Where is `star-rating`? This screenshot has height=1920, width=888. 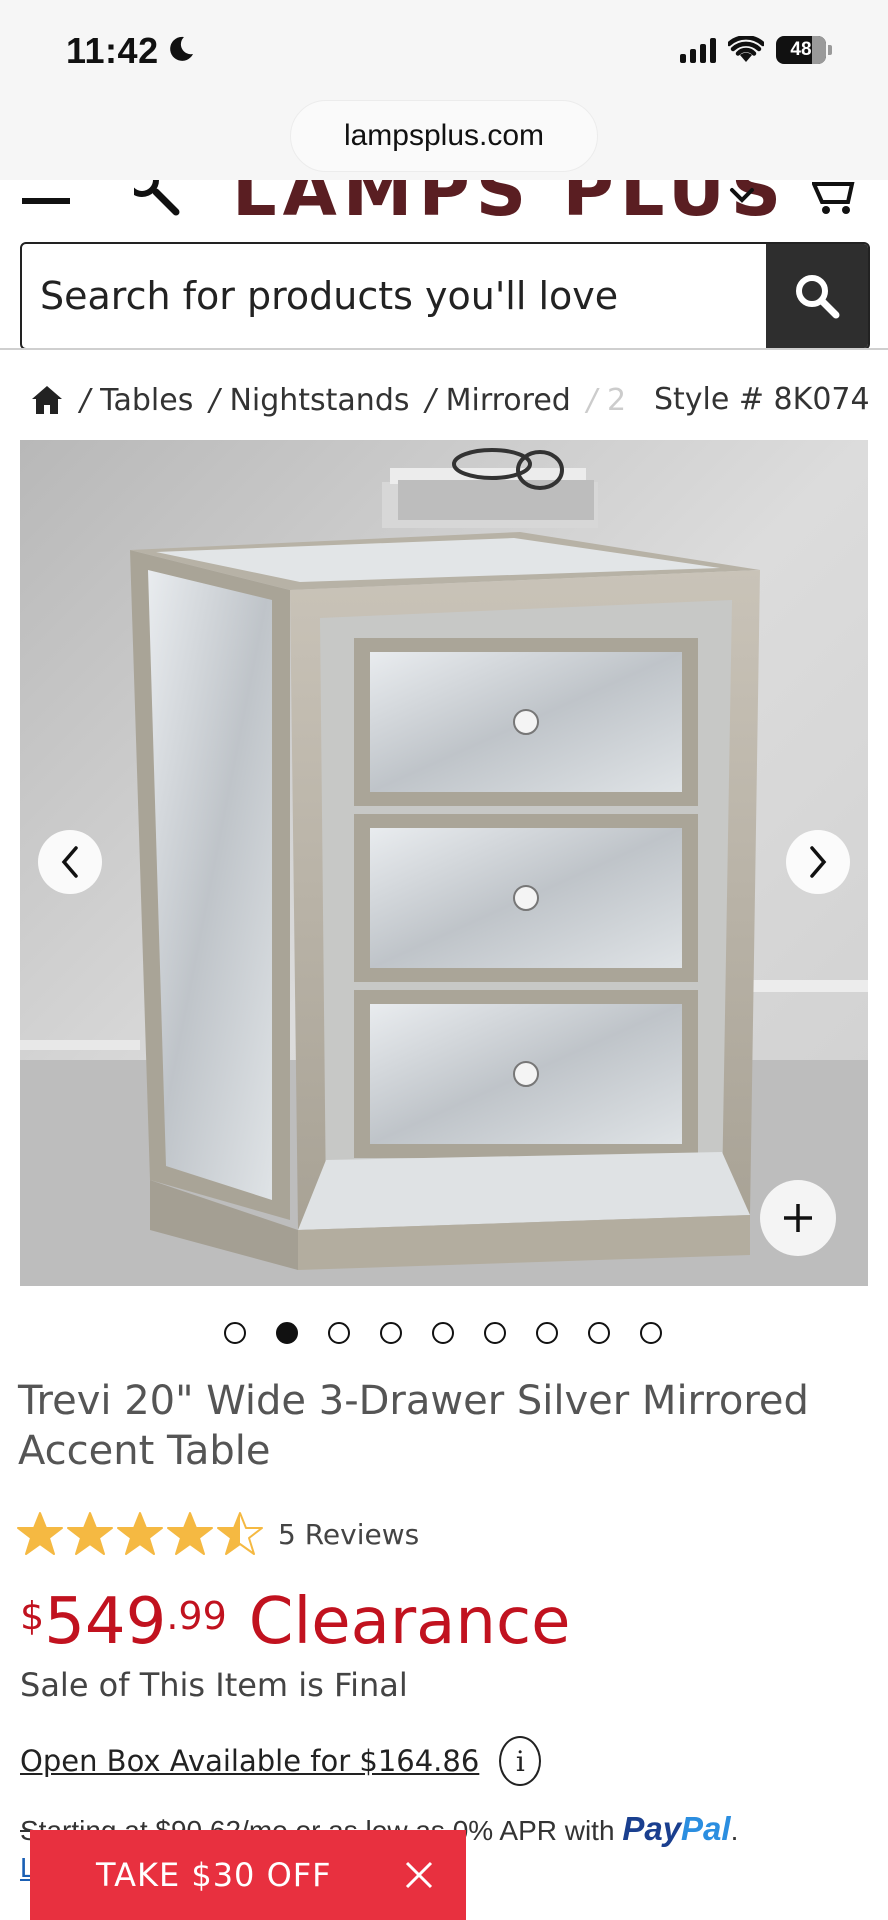
star-rating is located at coordinates (140, 1534).